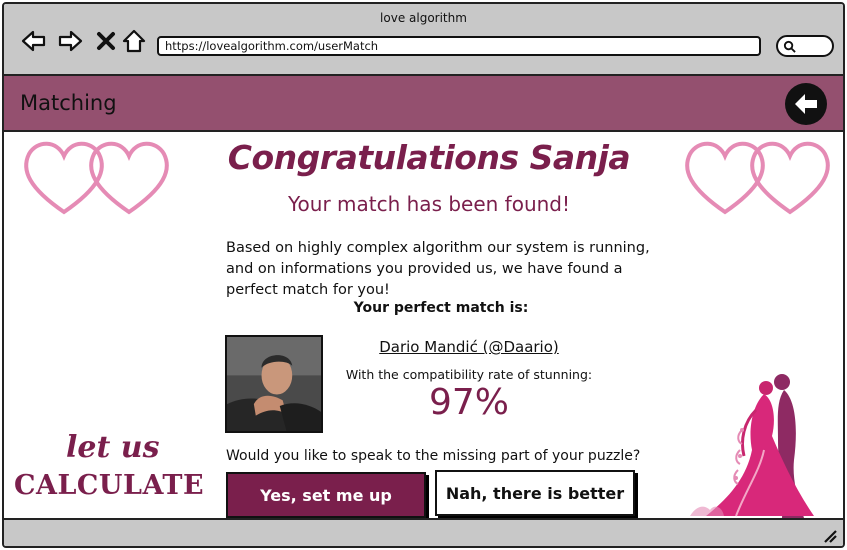  I want to click on browser-status-bar, so click(423, 532).